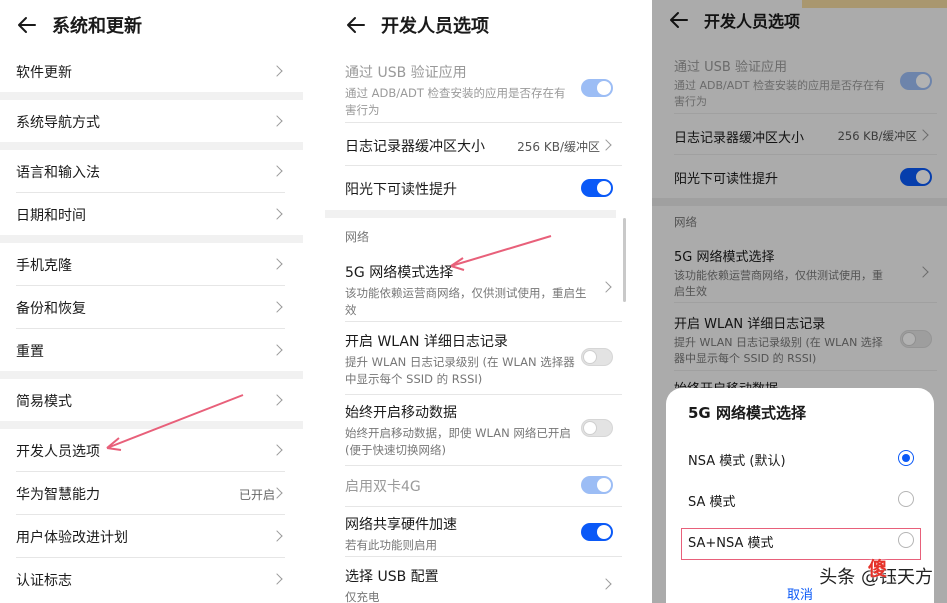 This screenshot has width=947, height=603. I want to click on header: 开发人员选项, so click(474, 25).